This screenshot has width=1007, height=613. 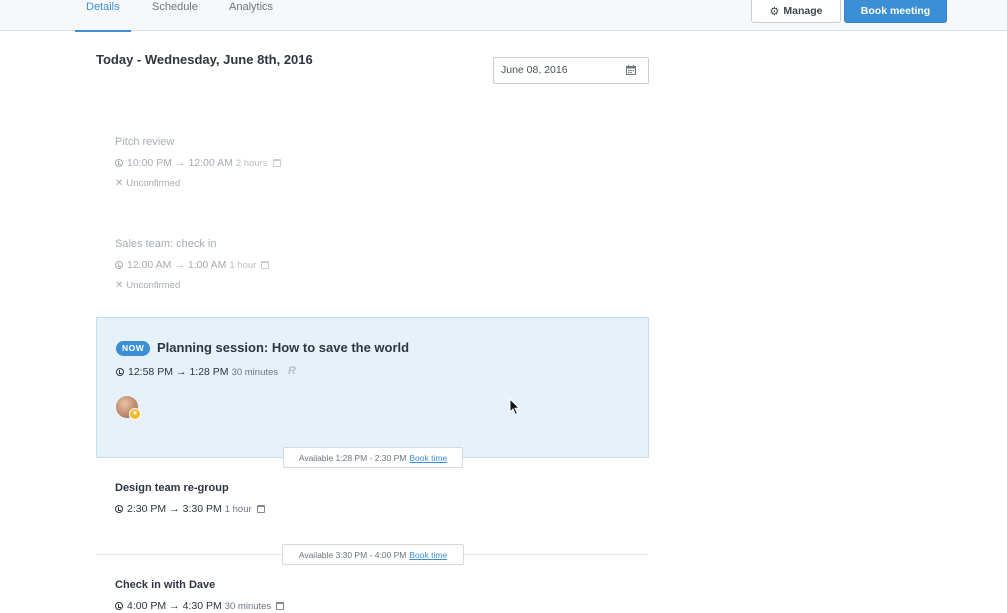 I want to click on event-time: 10:00 PM → 12:00 AM 2 hours, so click(x=198, y=163).